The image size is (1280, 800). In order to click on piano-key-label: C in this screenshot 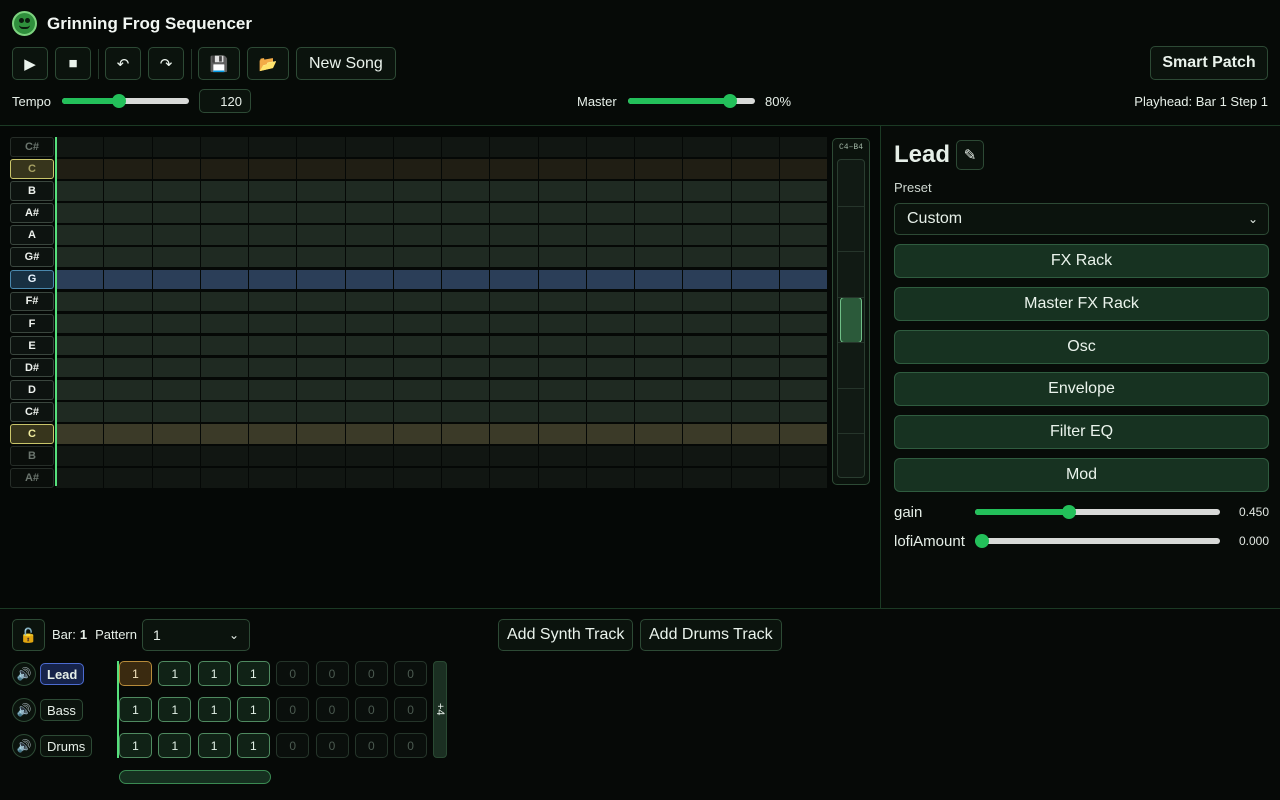, I will do `click(32, 169)`.